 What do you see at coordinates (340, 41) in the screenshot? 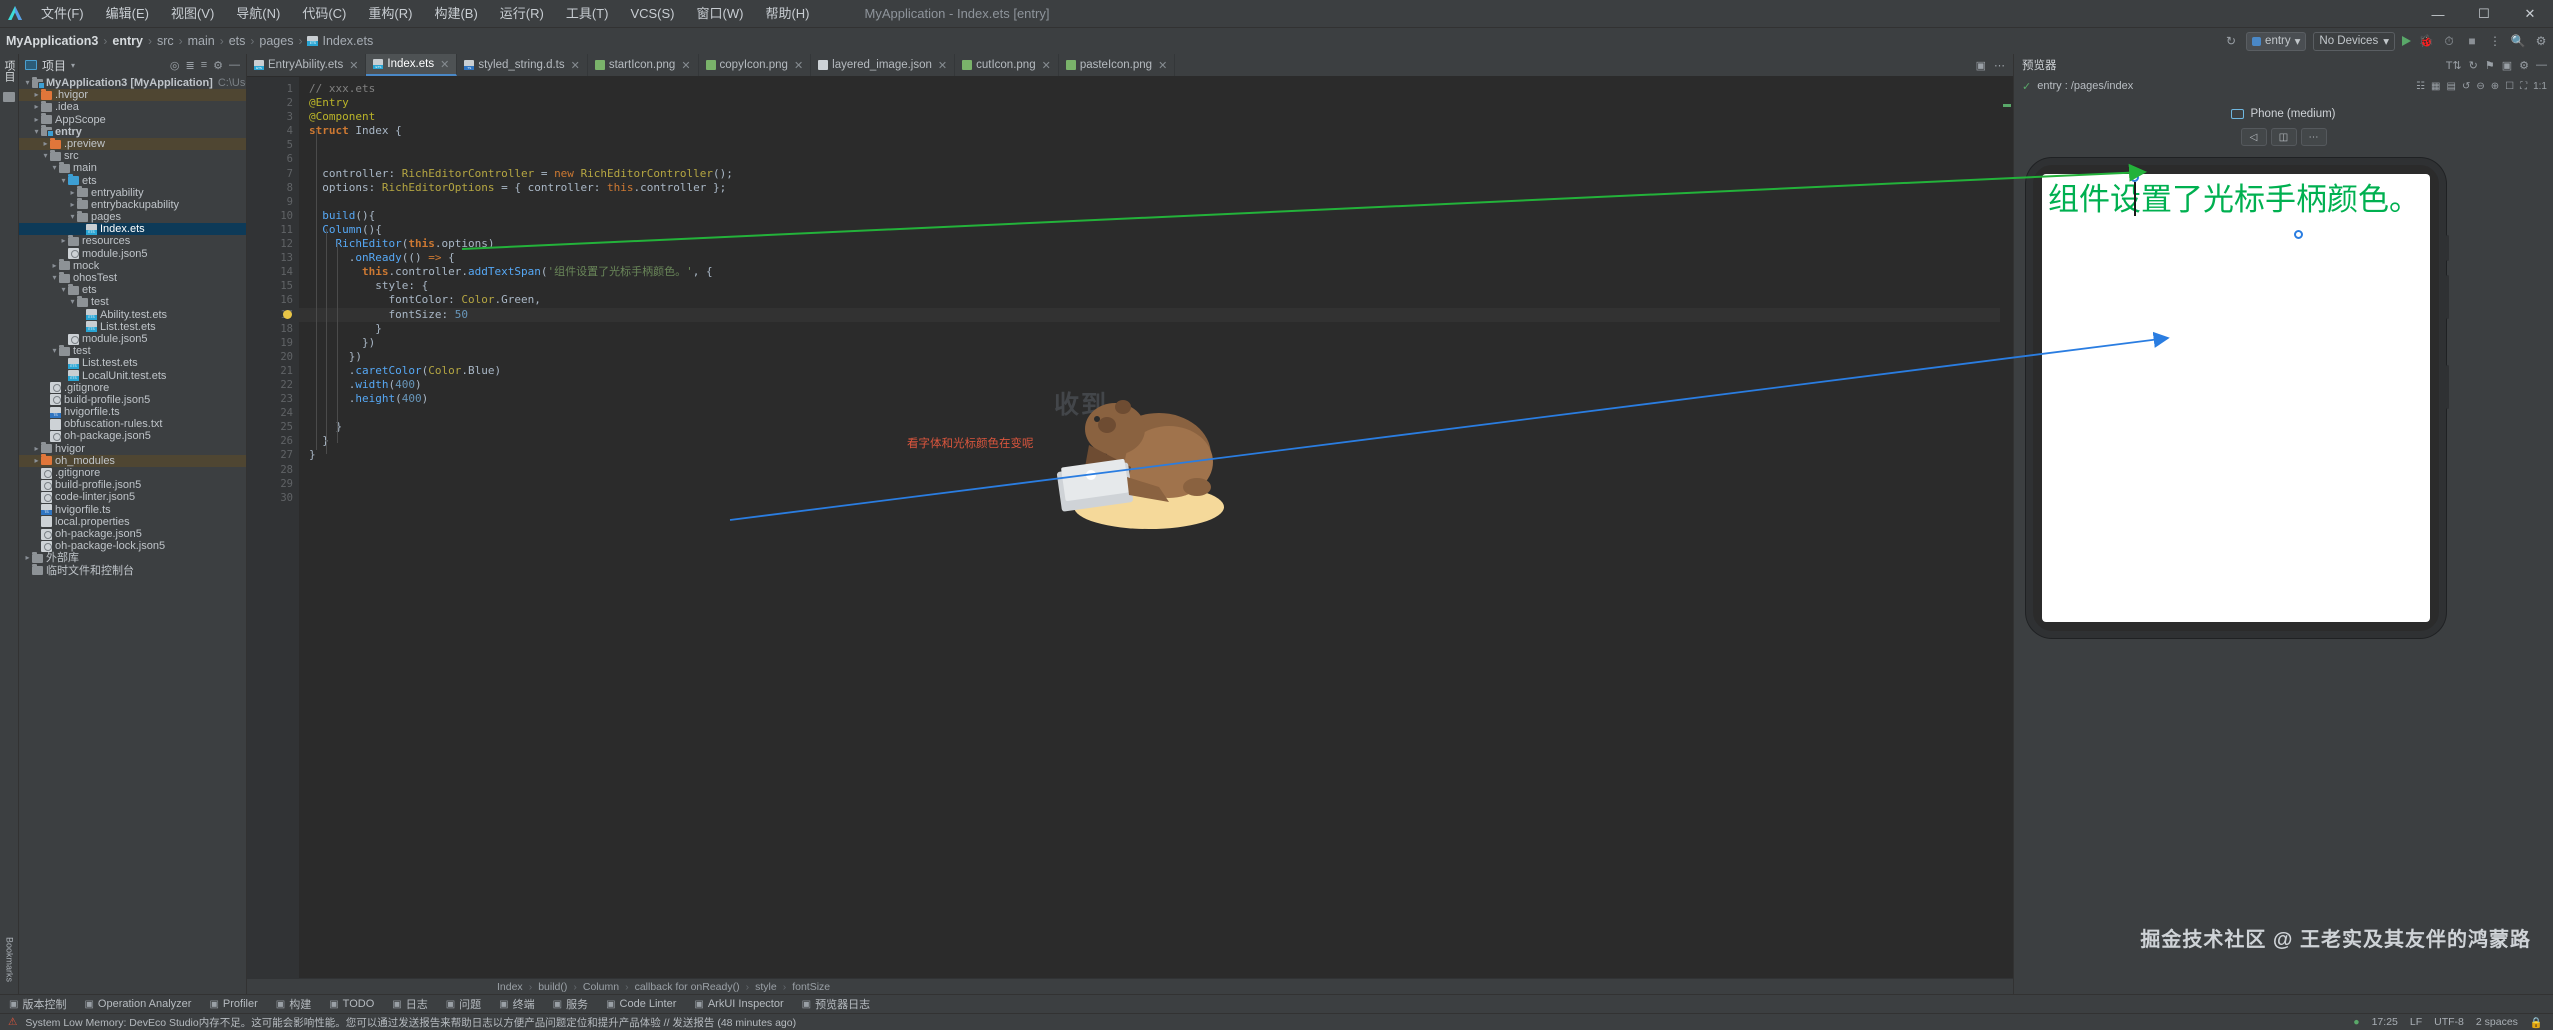
I see `breadcrumb-item-6: Index.ets` at bounding box center [340, 41].